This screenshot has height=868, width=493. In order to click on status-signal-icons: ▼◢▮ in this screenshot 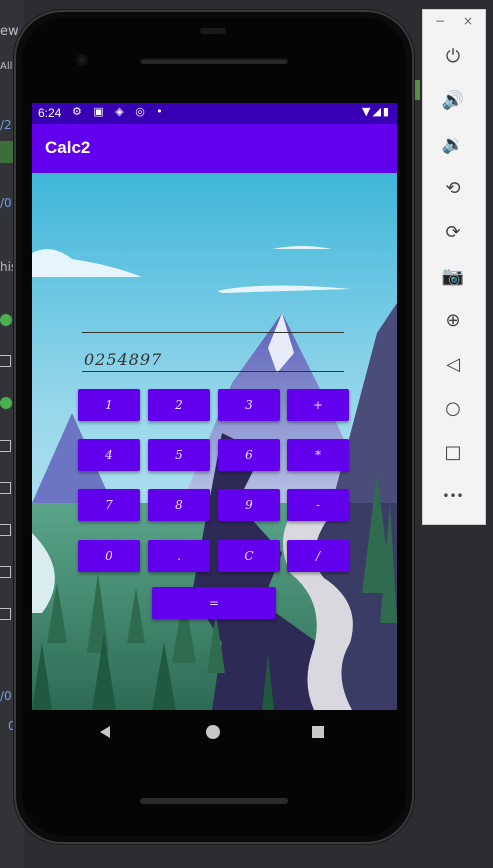, I will do `click(376, 111)`.